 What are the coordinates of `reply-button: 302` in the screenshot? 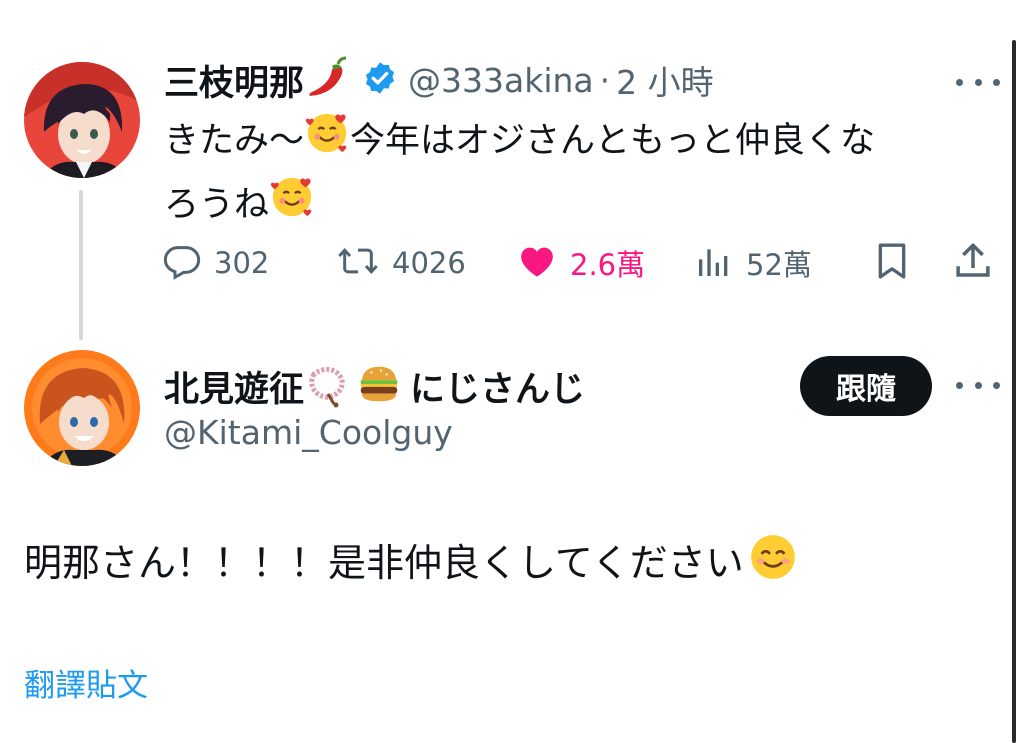 It's located at (215, 263).